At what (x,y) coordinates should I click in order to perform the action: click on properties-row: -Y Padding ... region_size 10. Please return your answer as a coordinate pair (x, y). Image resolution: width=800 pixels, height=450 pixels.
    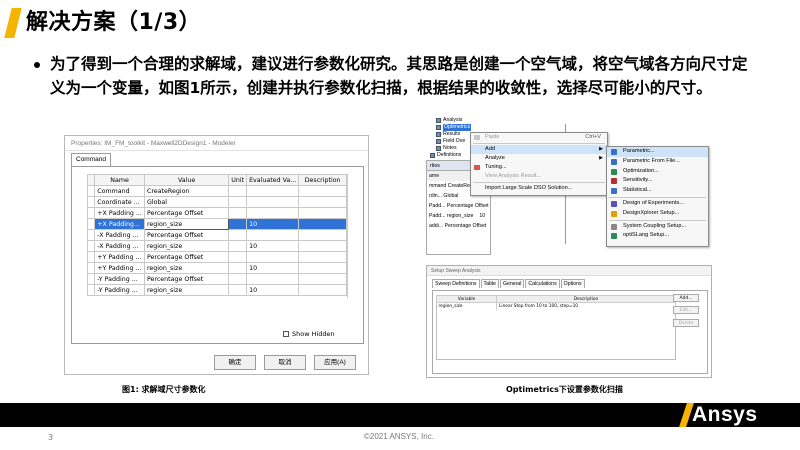
    Looking at the image, I should click on (216, 290).